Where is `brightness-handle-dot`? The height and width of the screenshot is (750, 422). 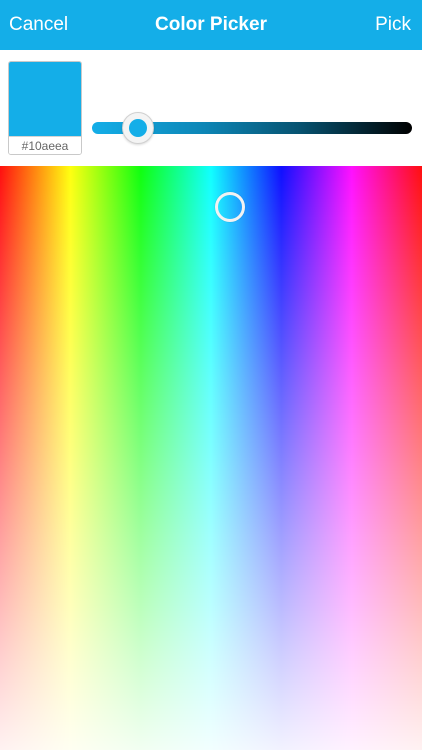
brightness-handle-dot is located at coordinates (138, 128).